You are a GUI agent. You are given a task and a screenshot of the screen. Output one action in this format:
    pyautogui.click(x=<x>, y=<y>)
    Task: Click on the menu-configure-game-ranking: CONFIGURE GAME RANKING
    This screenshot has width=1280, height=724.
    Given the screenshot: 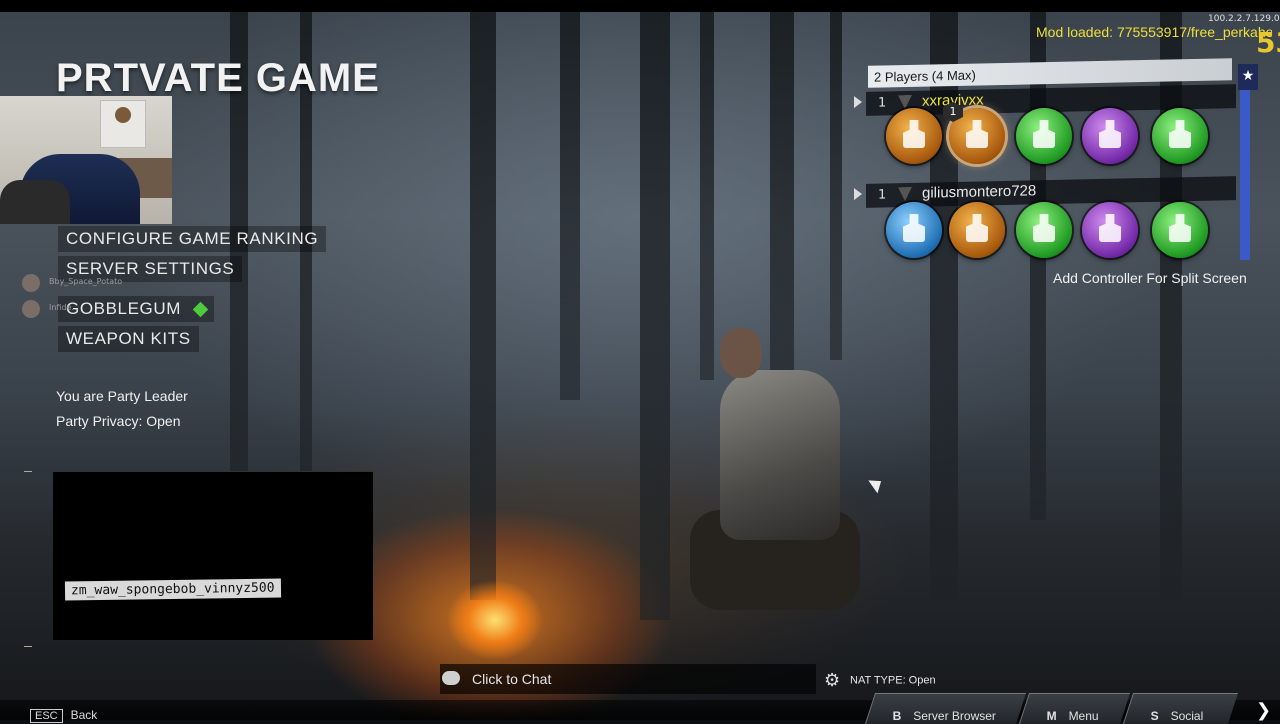 What is the action you would take?
    pyautogui.click(x=192, y=239)
    